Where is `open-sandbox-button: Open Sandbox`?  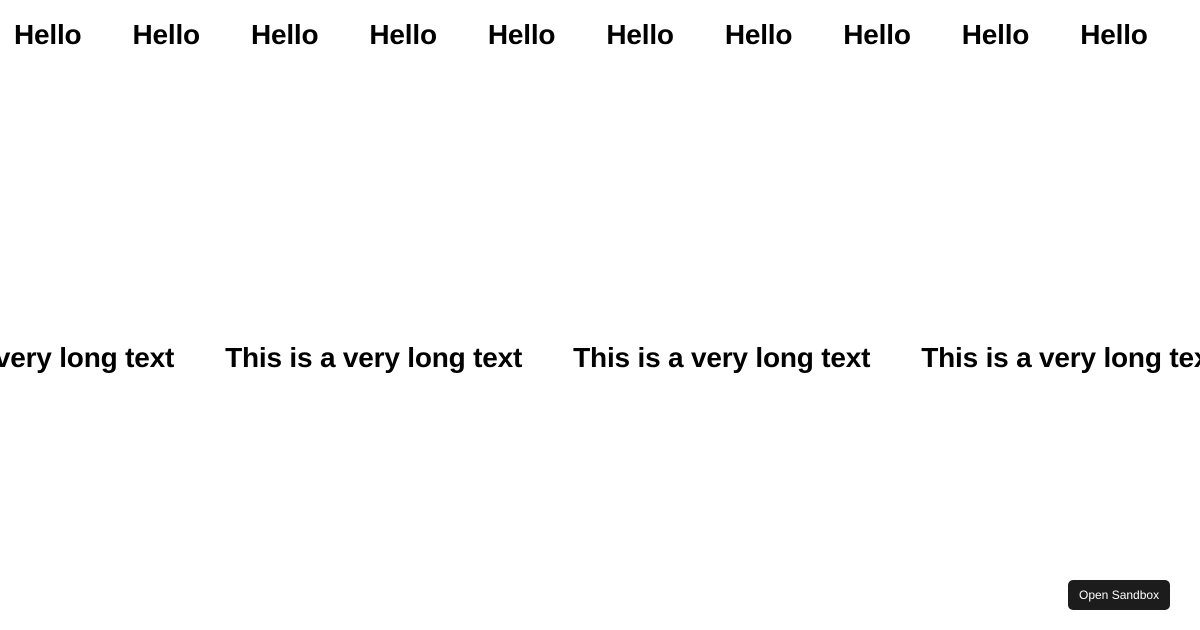
open-sandbox-button: Open Sandbox is located at coordinates (1119, 595).